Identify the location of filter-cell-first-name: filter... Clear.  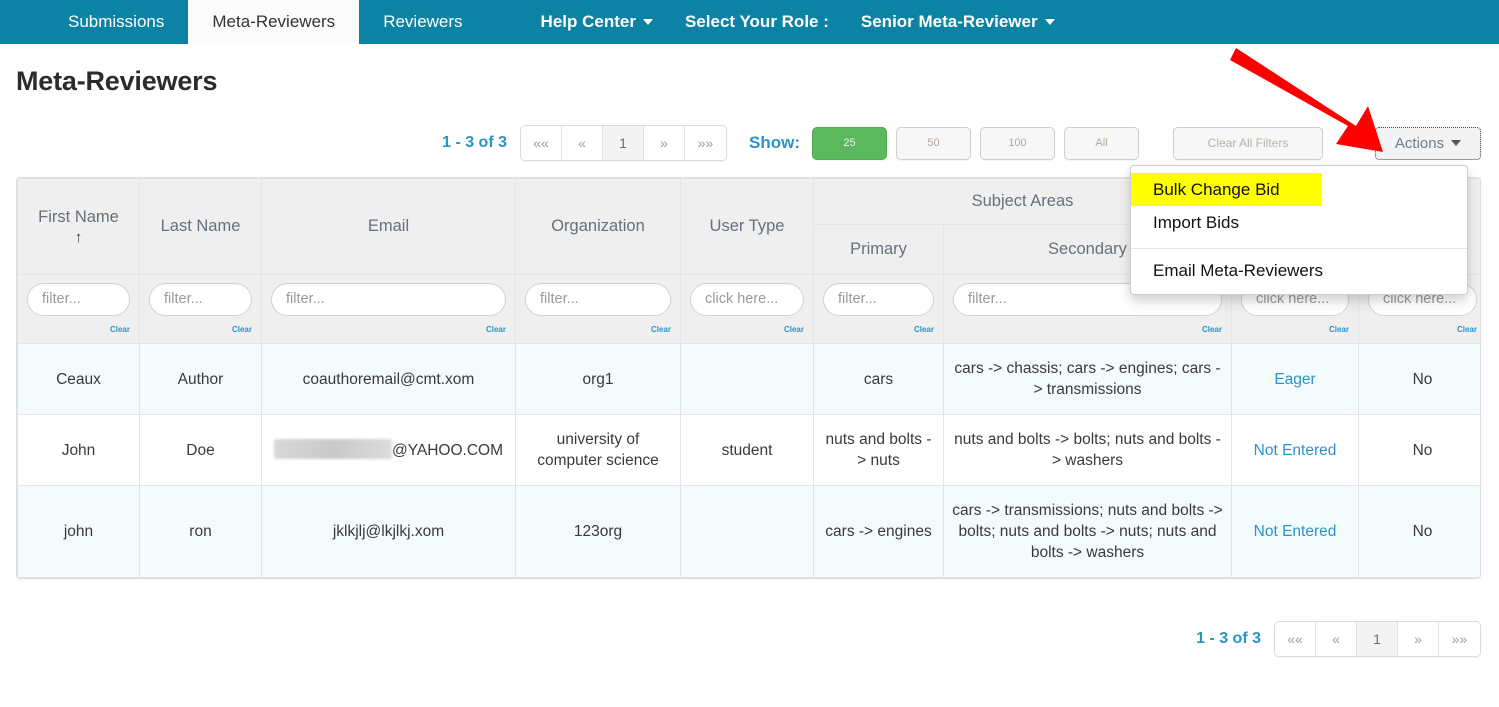
(78, 309).